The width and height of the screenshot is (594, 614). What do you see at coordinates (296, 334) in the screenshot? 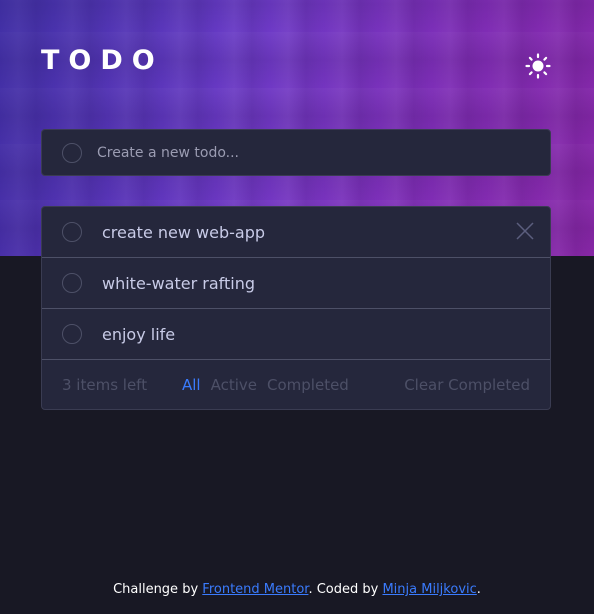
I see `todo-item: enjoy life` at bounding box center [296, 334].